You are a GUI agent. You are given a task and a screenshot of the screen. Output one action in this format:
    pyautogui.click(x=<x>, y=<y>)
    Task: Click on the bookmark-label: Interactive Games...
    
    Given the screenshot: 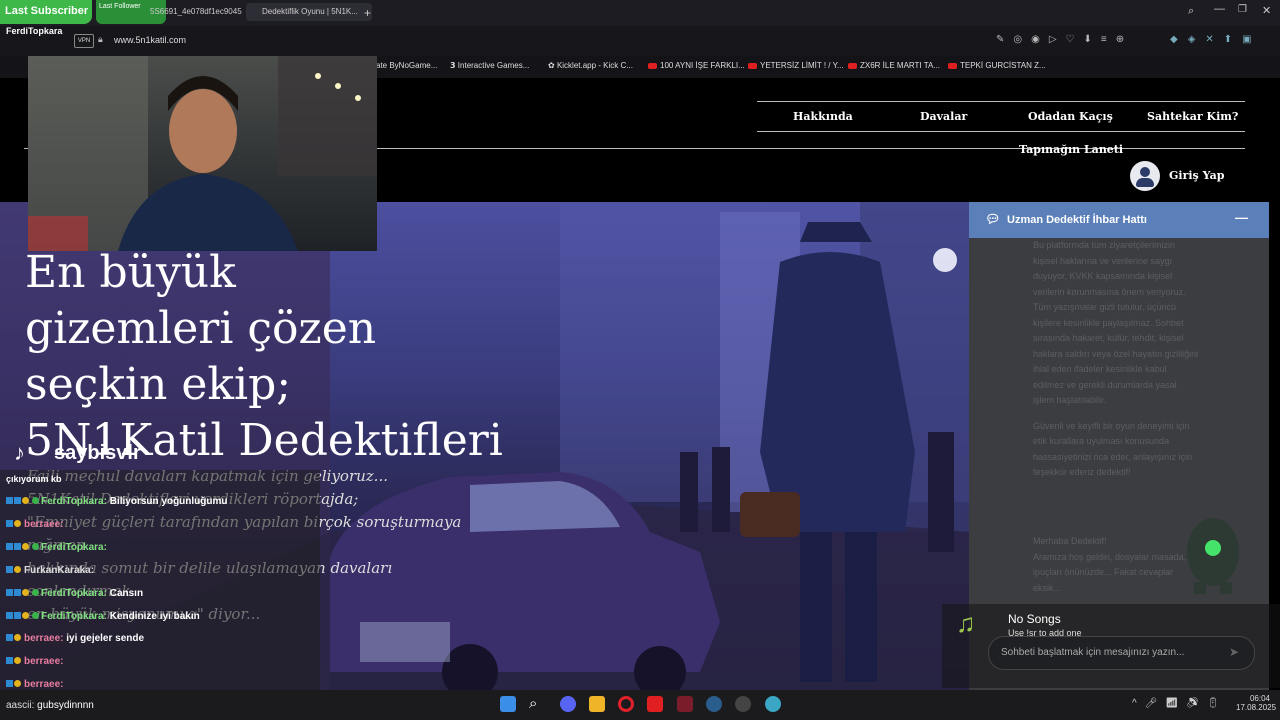 What is the action you would take?
    pyautogui.click(x=493, y=65)
    